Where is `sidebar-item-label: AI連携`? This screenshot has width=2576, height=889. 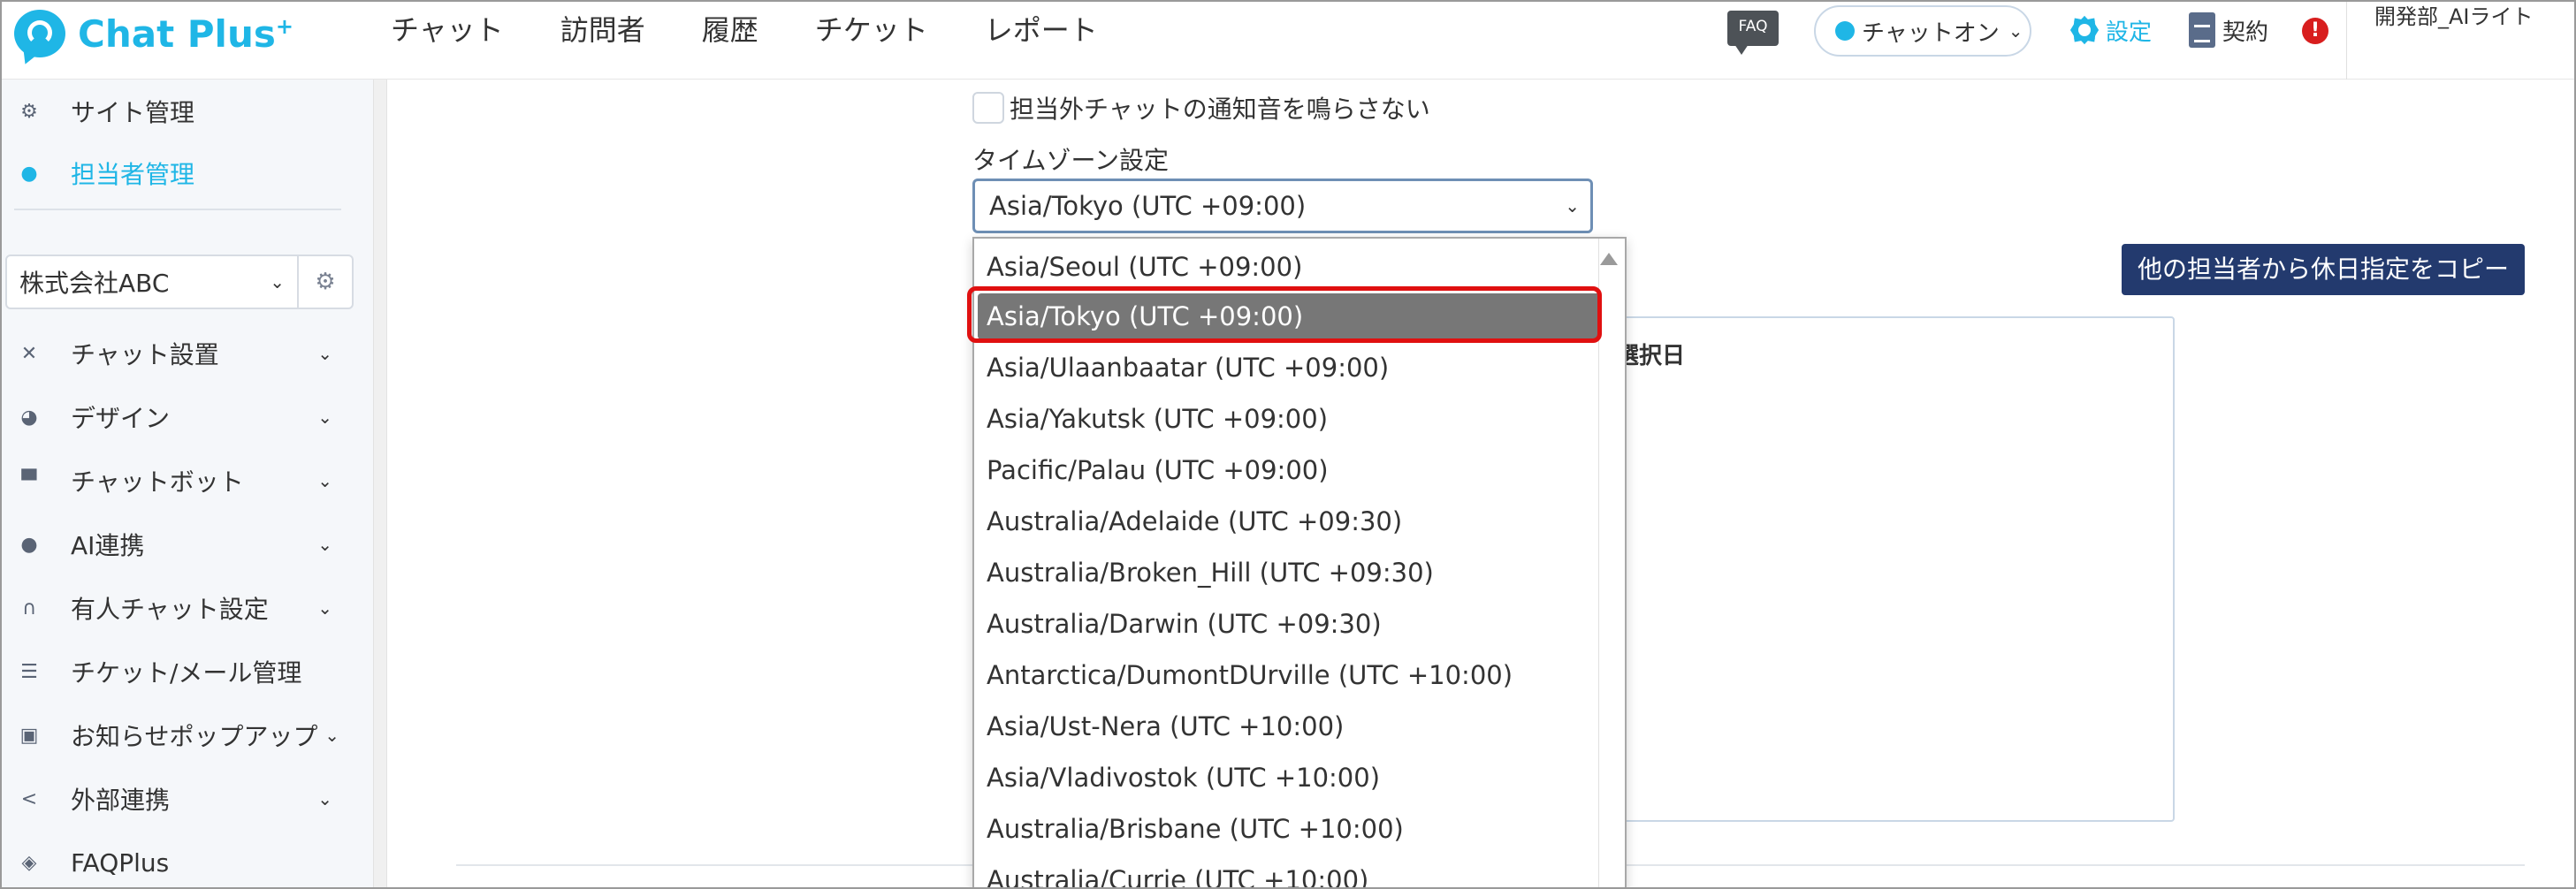
sidebar-item-label: AI連携 is located at coordinates (108, 545).